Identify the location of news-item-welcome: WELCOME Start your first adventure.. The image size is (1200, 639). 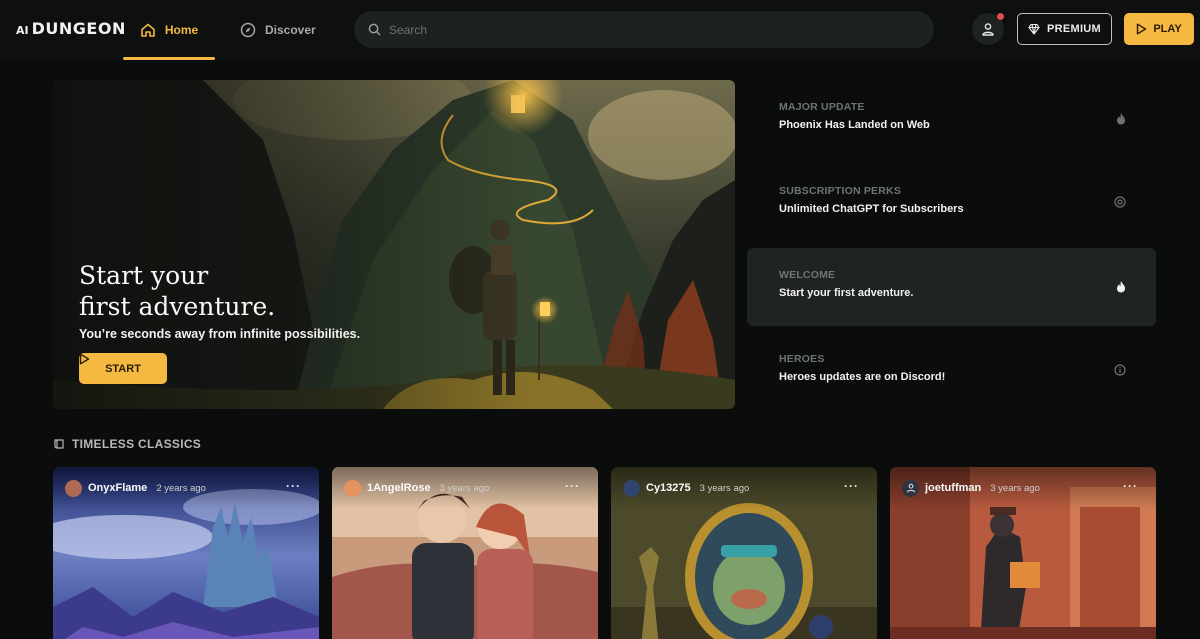
(951, 287).